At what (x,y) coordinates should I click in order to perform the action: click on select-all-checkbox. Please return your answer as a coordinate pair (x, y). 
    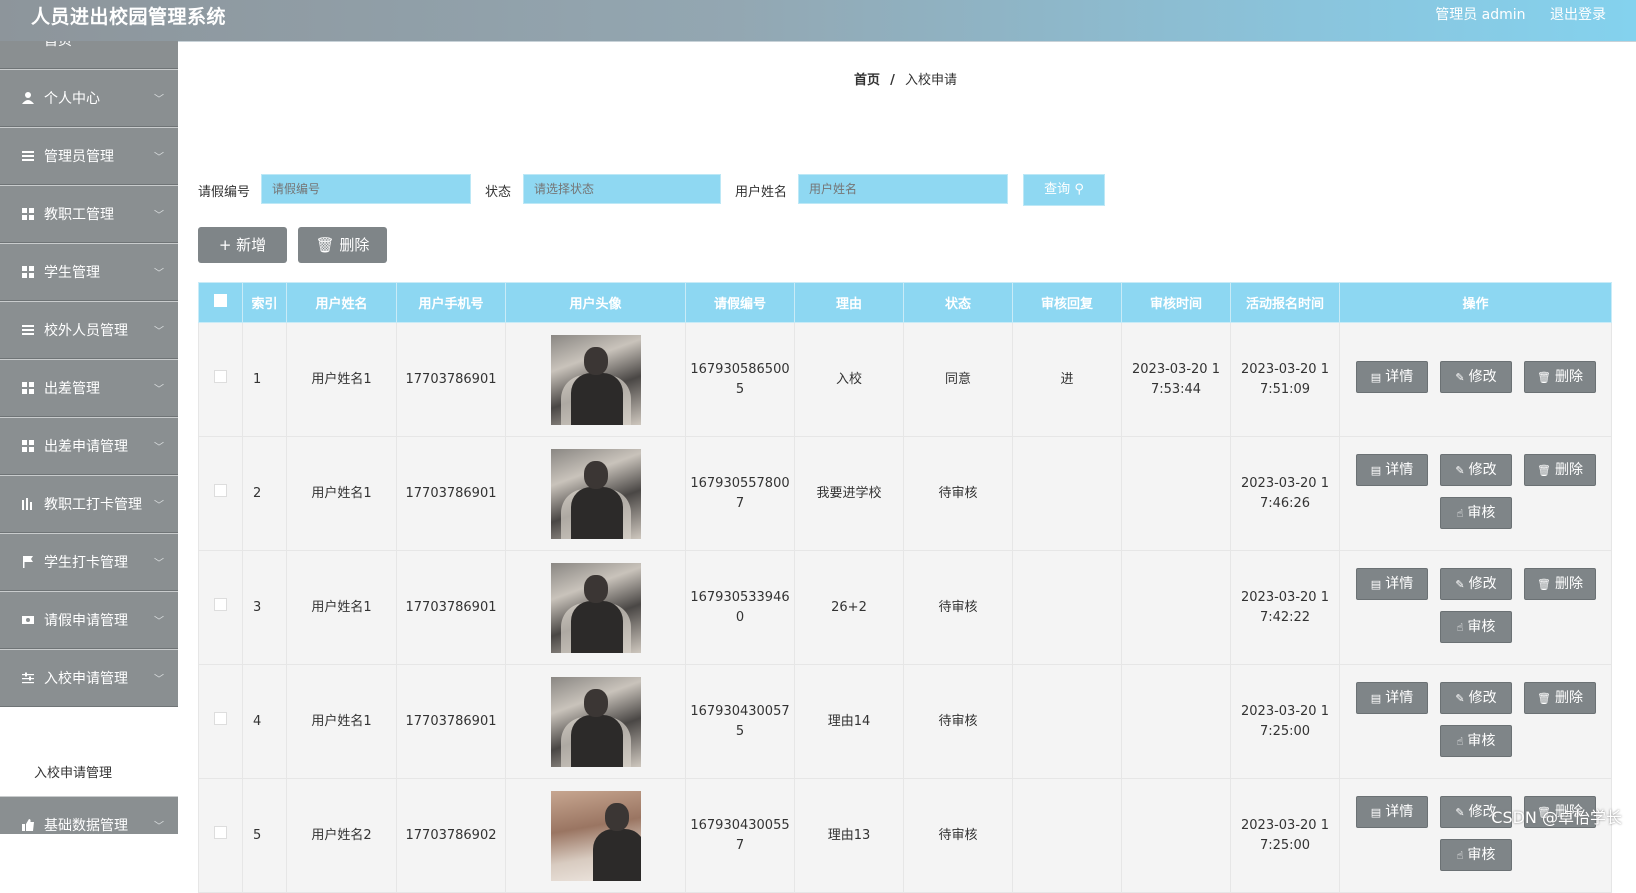
    Looking at the image, I should click on (220, 302).